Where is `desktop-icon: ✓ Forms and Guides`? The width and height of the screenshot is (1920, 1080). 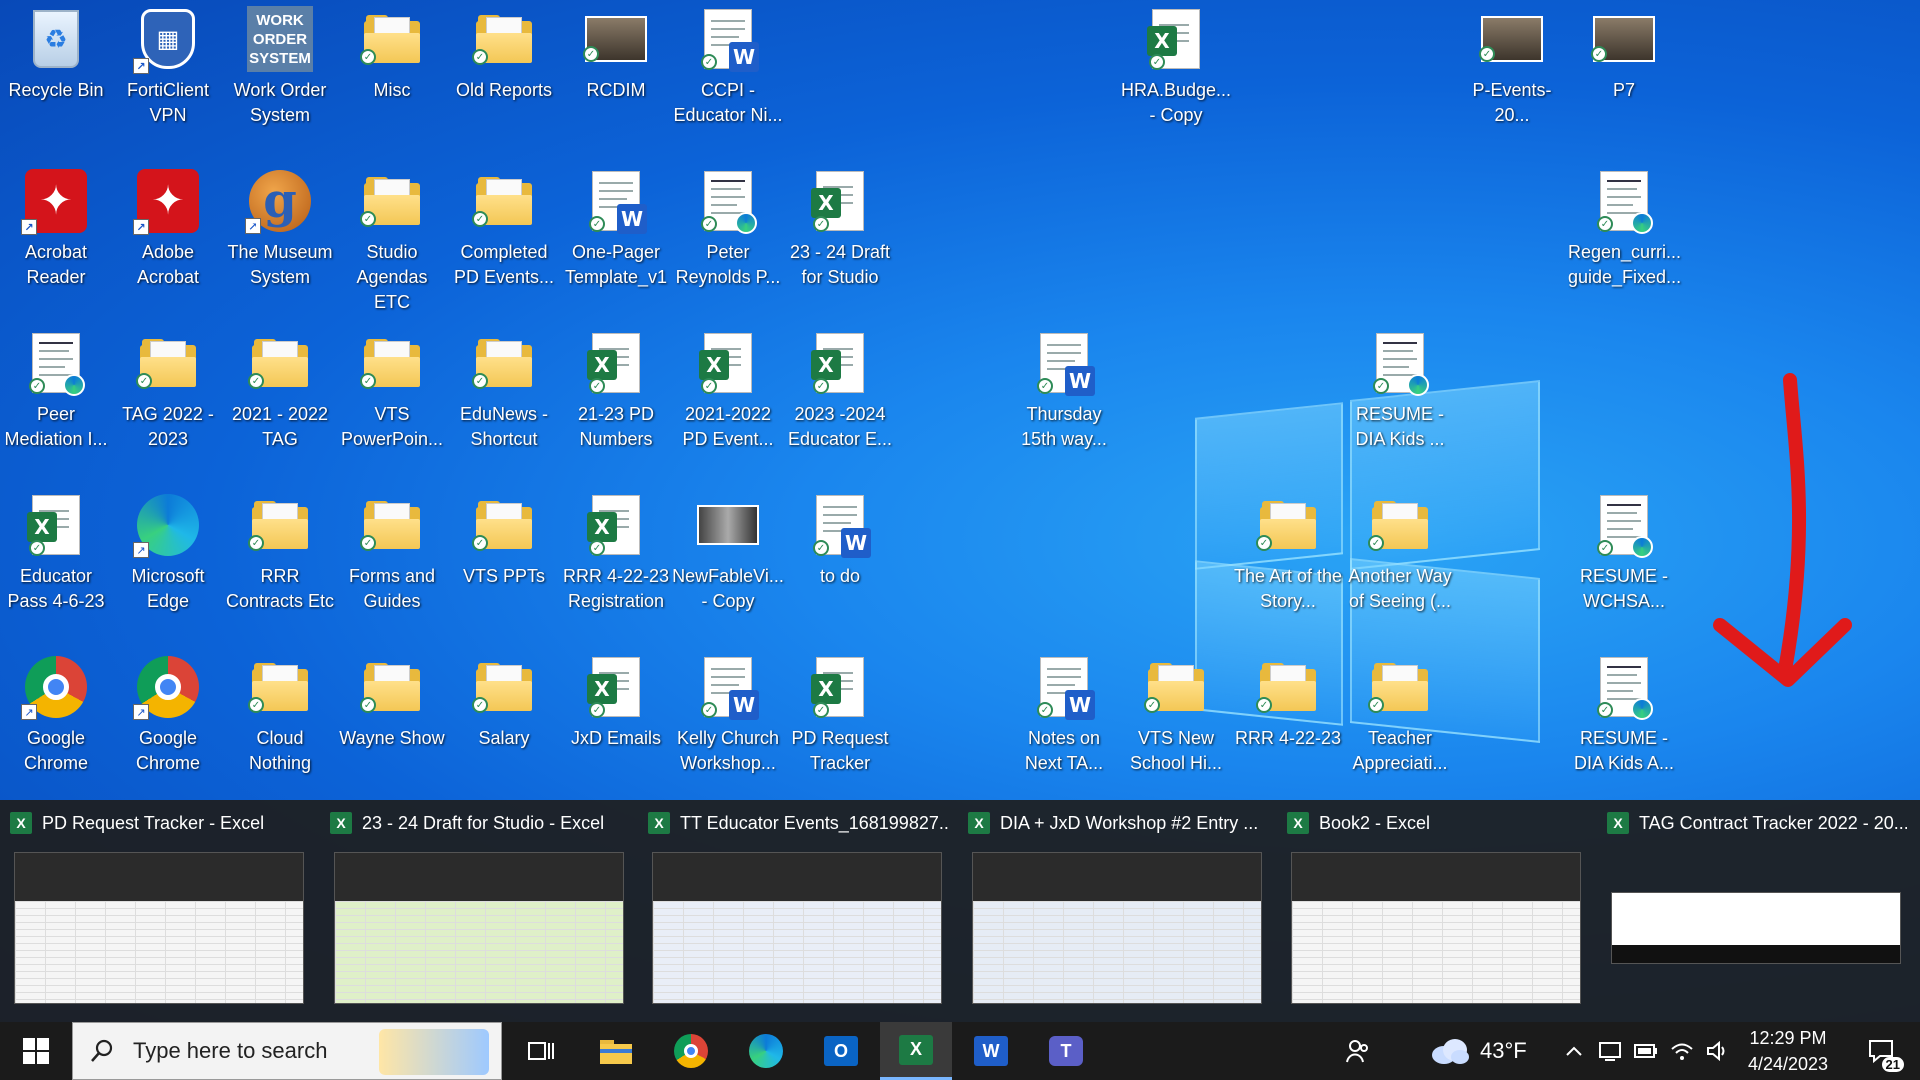 desktop-icon: ✓ Forms and Guides is located at coordinates (392, 553).